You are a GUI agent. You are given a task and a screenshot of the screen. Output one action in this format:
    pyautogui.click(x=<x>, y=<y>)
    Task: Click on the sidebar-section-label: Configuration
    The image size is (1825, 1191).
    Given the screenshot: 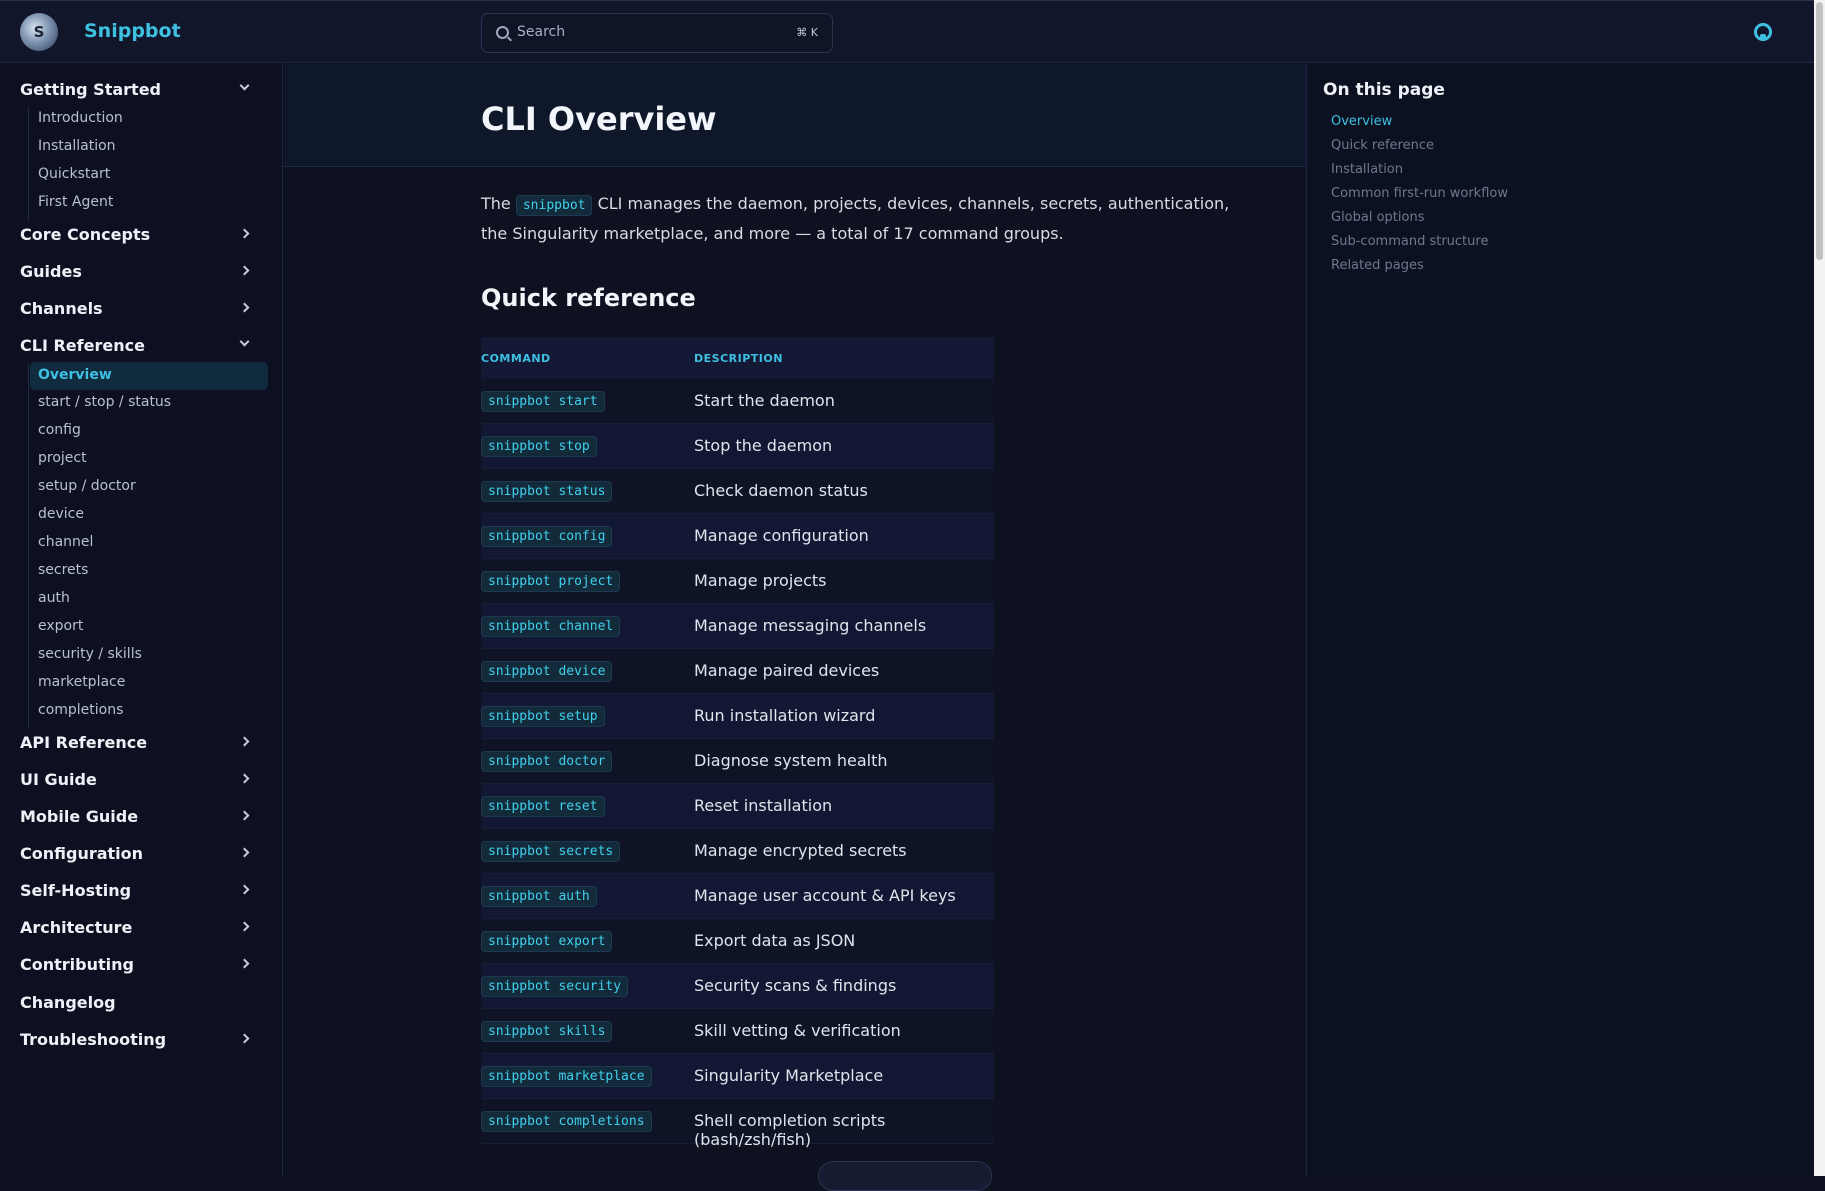 What is the action you would take?
    pyautogui.click(x=82, y=853)
    